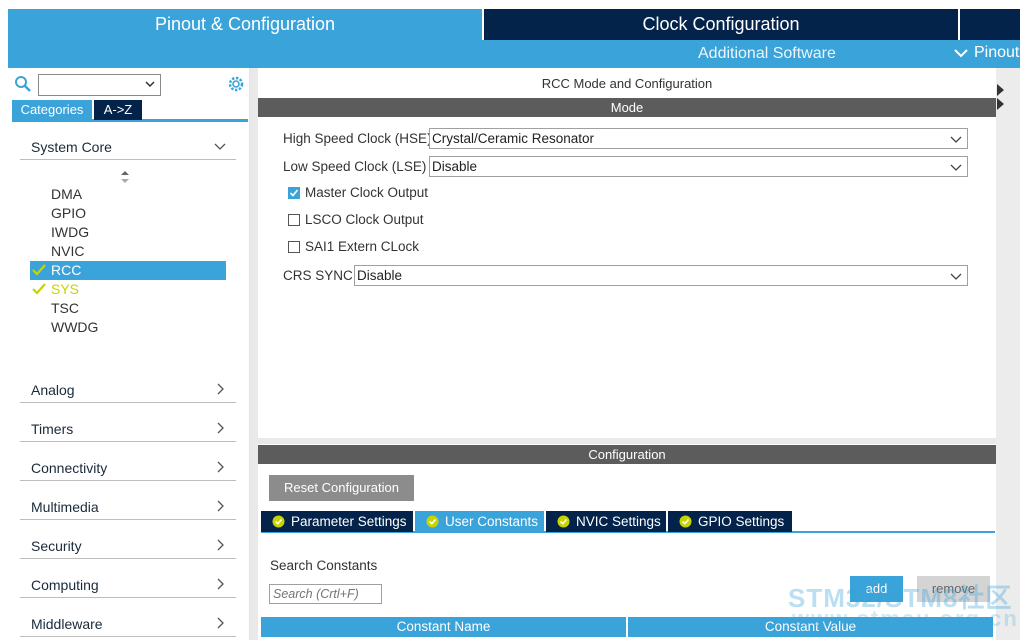 The width and height of the screenshot is (1020, 640). What do you see at coordinates (325, 594) in the screenshot?
I see `search-constants-input` at bounding box center [325, 594].